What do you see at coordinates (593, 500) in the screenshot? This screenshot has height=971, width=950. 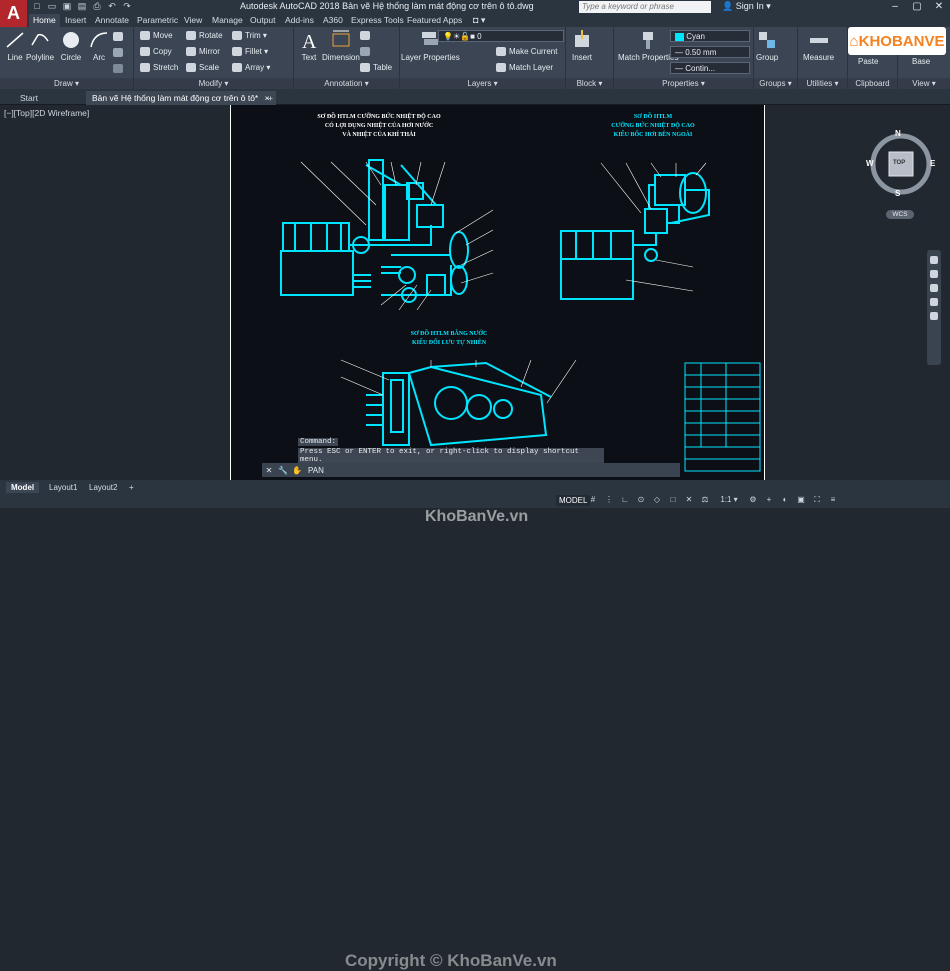 I see `grid-icon: #` at bounding box center [593, 500].